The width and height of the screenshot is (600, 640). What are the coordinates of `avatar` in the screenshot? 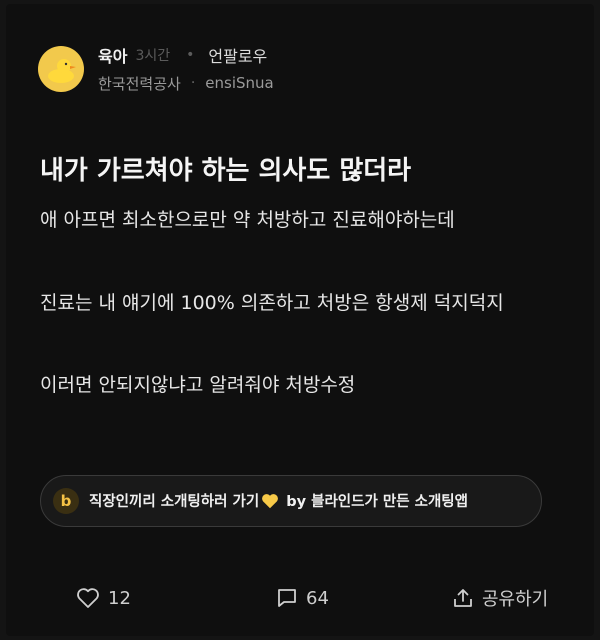 It's located at (61, 69).